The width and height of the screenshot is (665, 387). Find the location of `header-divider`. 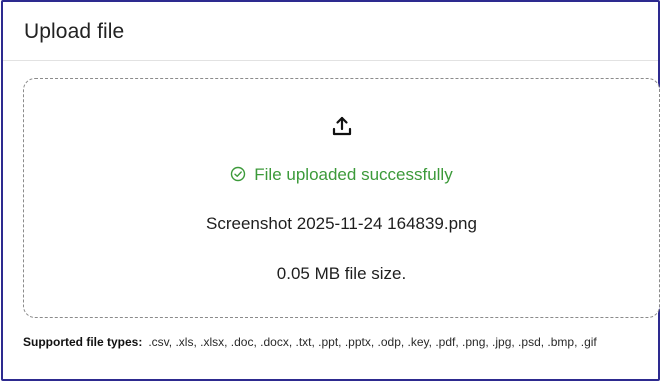

header-divider is located at coordinates (330, 60).